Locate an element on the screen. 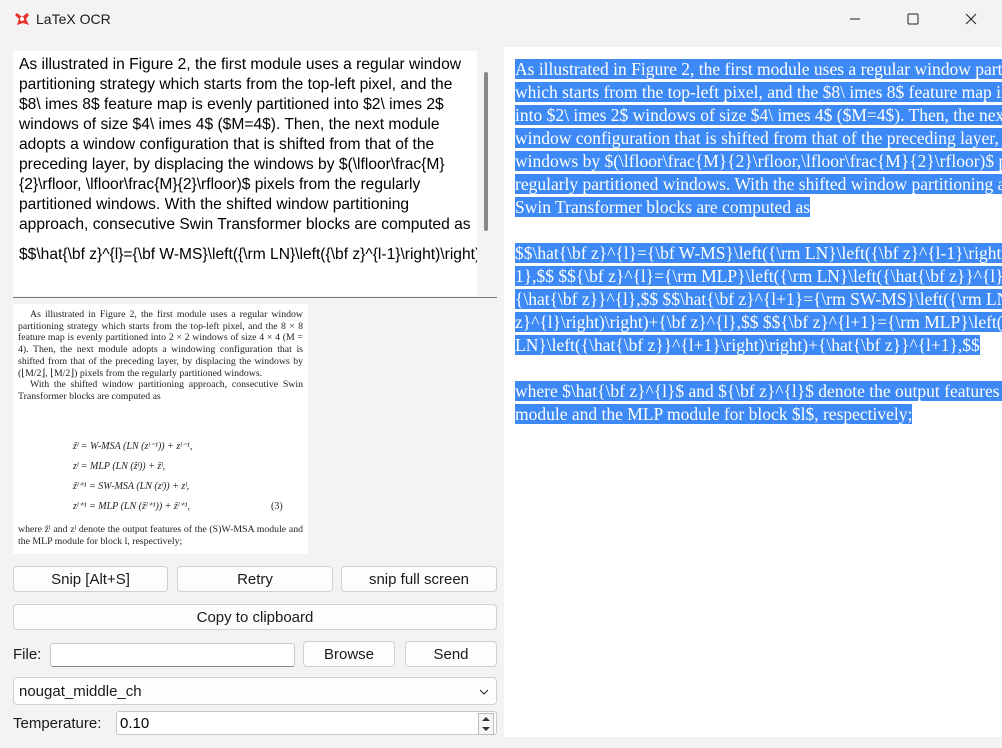 This screenshot has width=1002, height=748. preview-equation: ẑˡ⁺¹ = SW-MSA (LN (zˡ)) + zˡ, is located at coordinates (131, 486).